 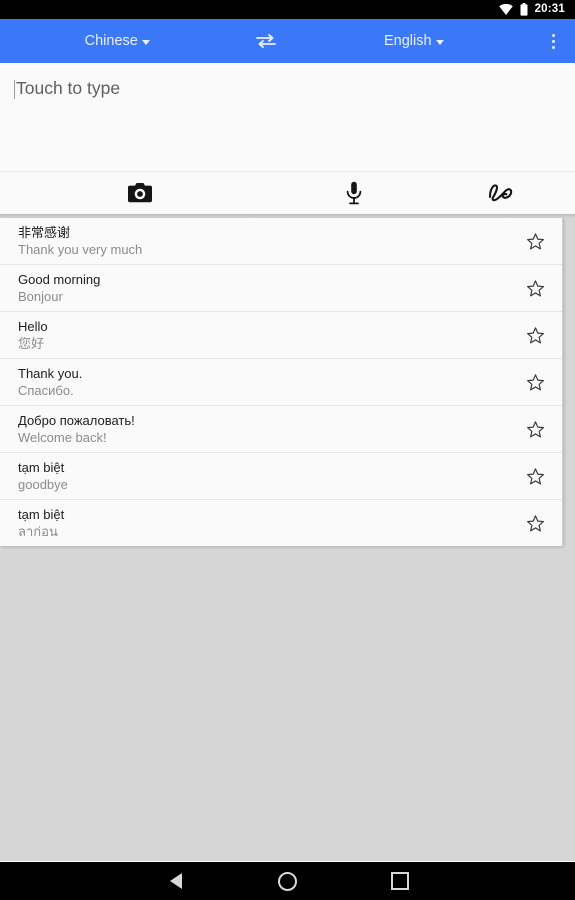 What do you see at coordinates (62, 437) in the screenshot?
I see `history-target-text: Welcome back!` at bounding box center [62, 437].